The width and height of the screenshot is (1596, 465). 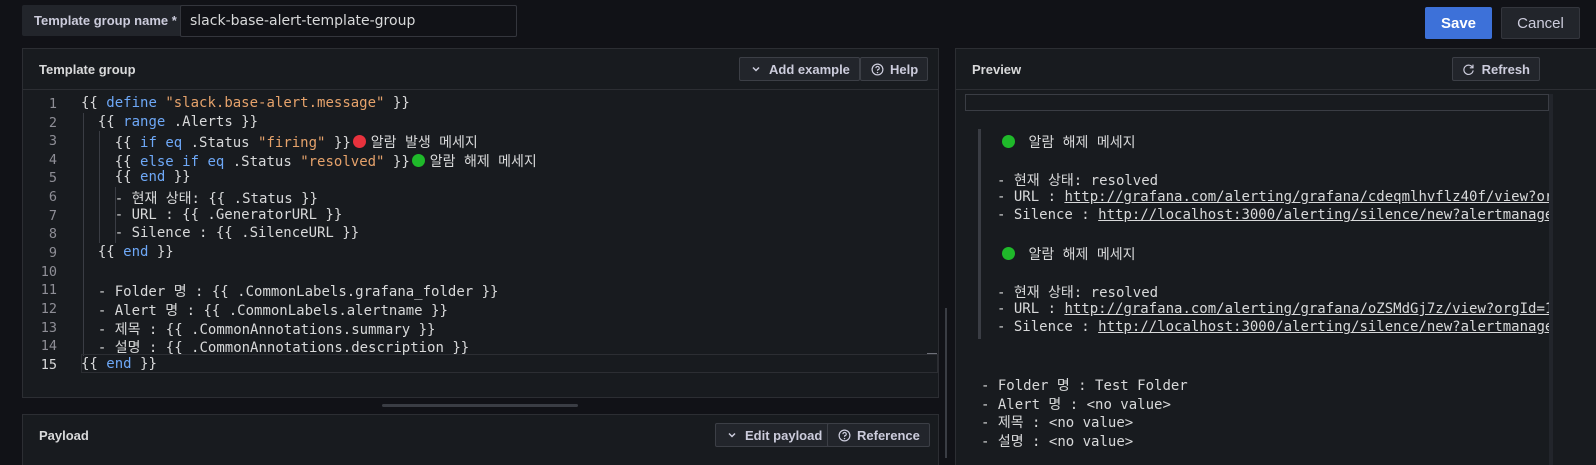 What do you see at coordinates (245, 103) in the screenshot?
I see `code-line: {{ define "slack.base-alert.message" }}` at bounding box center [245, 103].